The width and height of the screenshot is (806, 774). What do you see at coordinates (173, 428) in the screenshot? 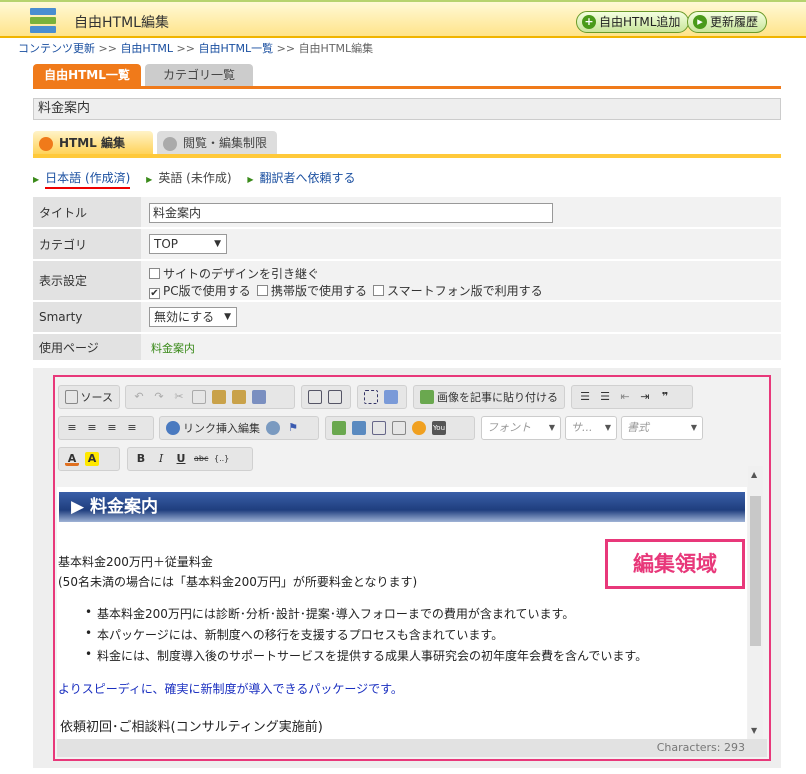
I see `globe-link-icon` at bounding box center [173, 428].